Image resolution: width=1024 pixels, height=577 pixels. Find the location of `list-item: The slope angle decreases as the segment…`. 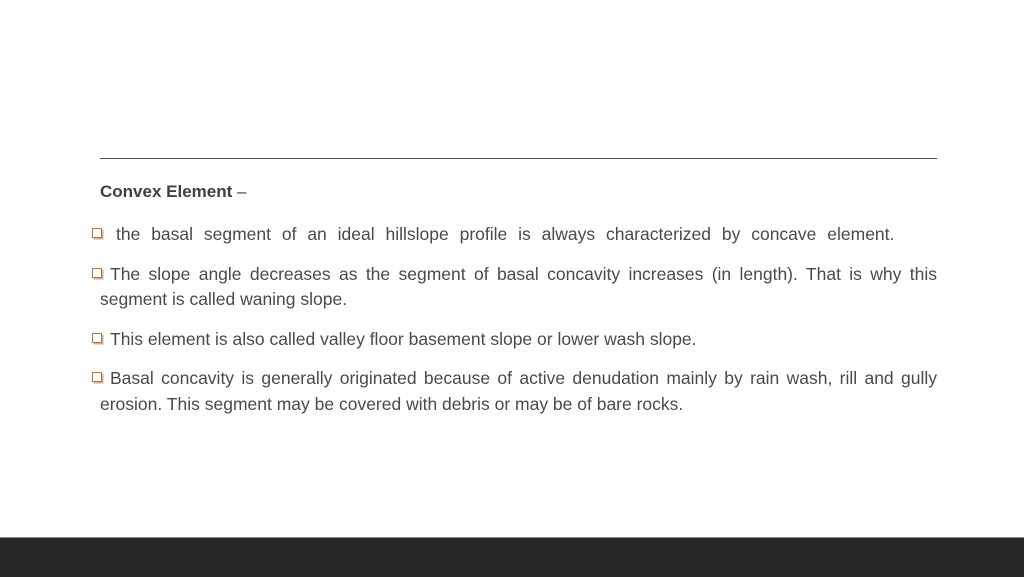

list-item: The slope angle decreases as the segment… is located at coordinates (514, 287).